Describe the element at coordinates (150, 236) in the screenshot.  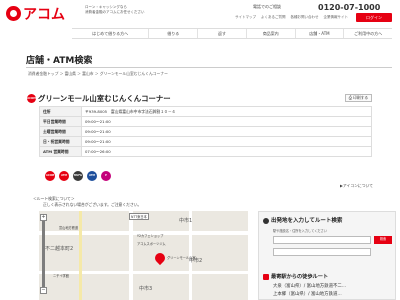
I see `map-label-cafe: Y2カフェショップ` at that location.